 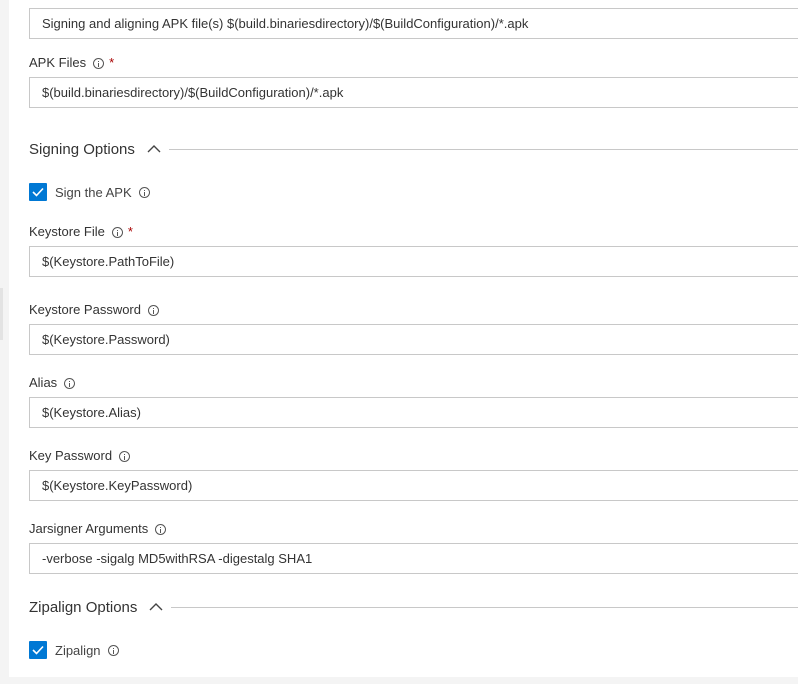 I want to click on alias-input: $(Keystore.Alias), so click(x=413, y=412).